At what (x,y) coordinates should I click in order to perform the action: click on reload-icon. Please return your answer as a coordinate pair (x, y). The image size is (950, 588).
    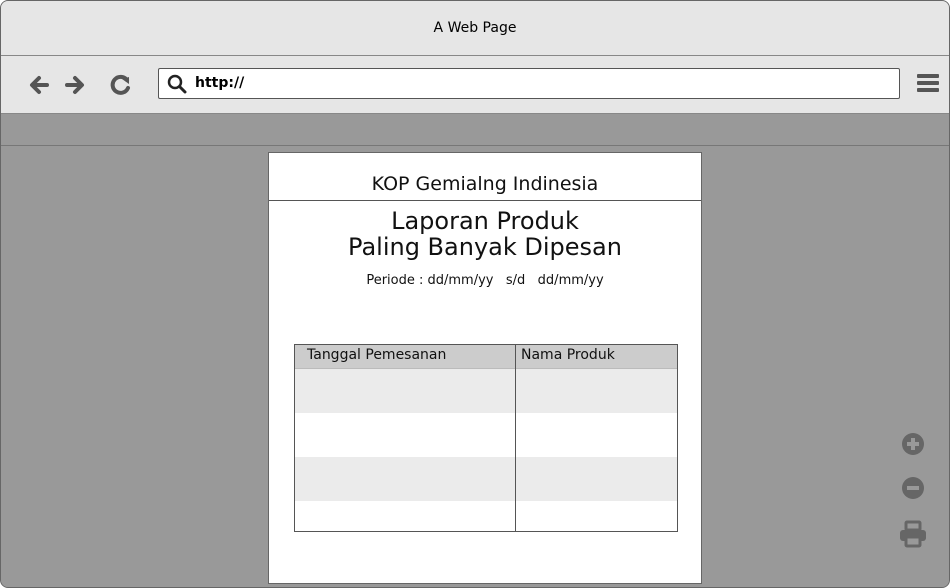
    Looking at the image, I should click on (121, 85).